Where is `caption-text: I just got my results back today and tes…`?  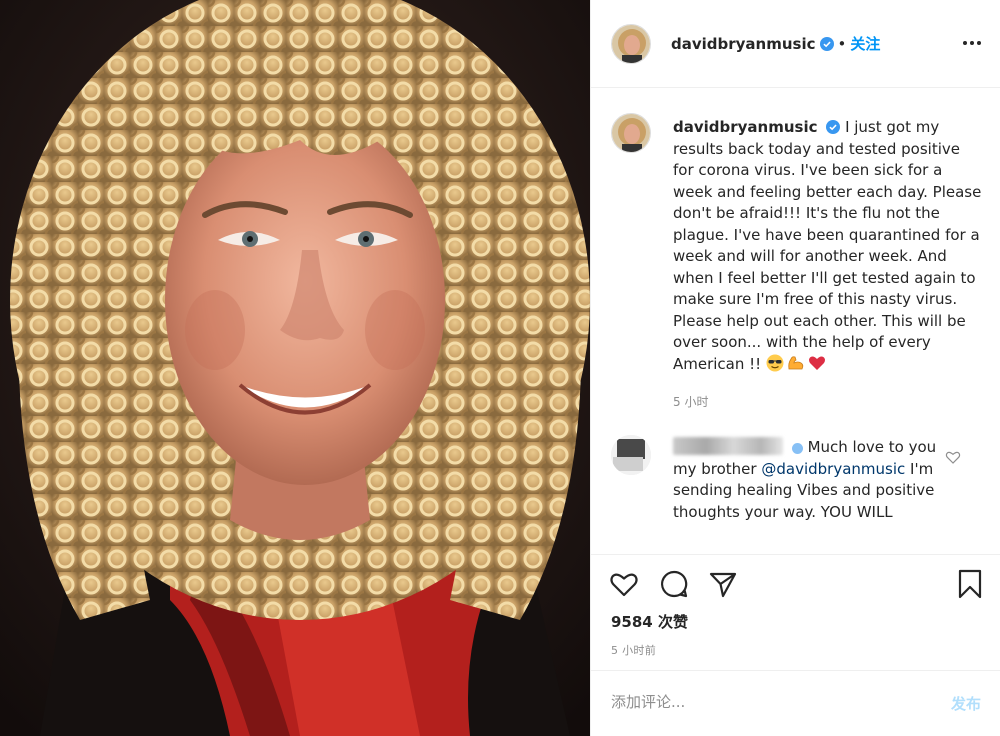
caption-text: I just got my results back today and tes… is located at coordinates (827, 245).